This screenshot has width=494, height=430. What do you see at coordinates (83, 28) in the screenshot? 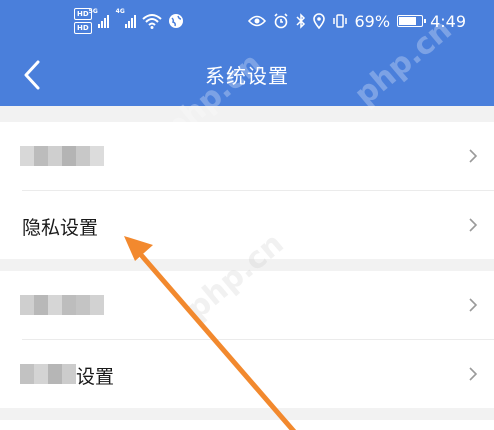
I see `hd-badge: HD` at bounding box center [83, 28].